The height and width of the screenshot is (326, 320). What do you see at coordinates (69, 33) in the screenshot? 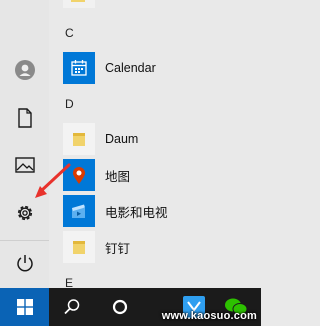
I see `section-letter-c: C` at bounding box center [69, 33].